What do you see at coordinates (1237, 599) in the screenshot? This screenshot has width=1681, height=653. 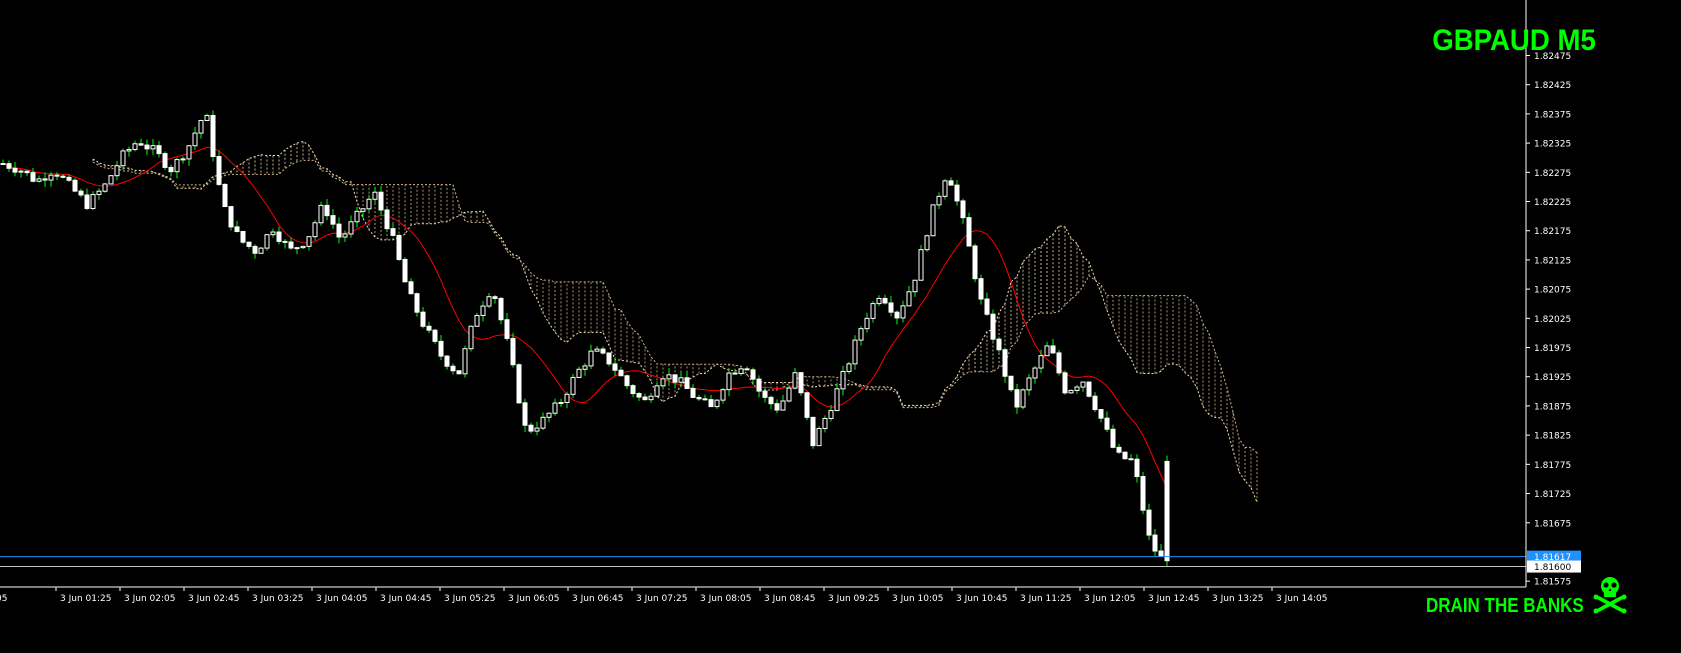 I see `x-tick-label: 3 Jun 13:25` at bounding box center [1237, 599].